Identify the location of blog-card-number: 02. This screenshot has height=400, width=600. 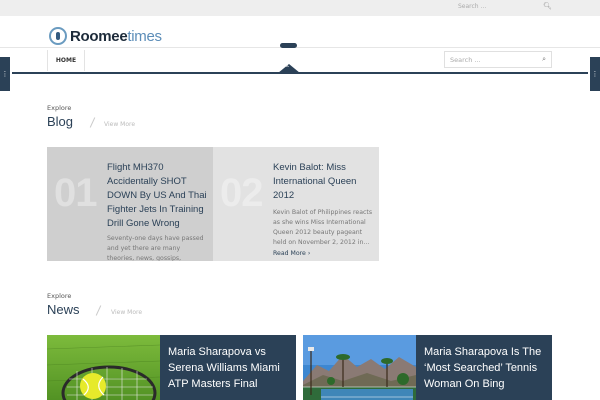
(241, 193).